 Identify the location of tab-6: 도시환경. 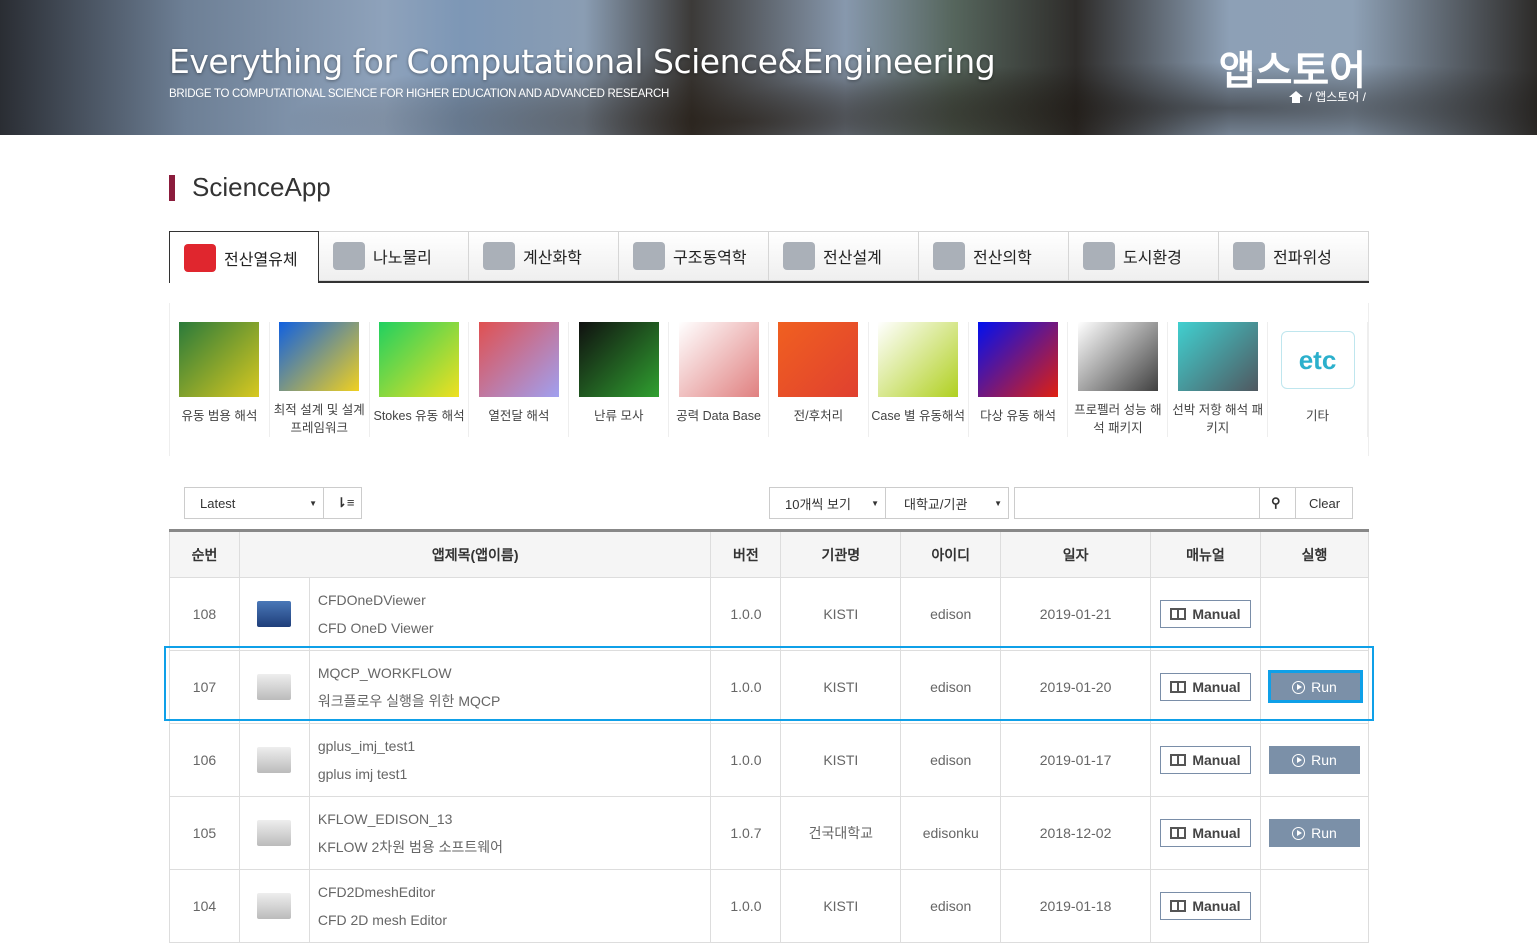
(1144, 256).